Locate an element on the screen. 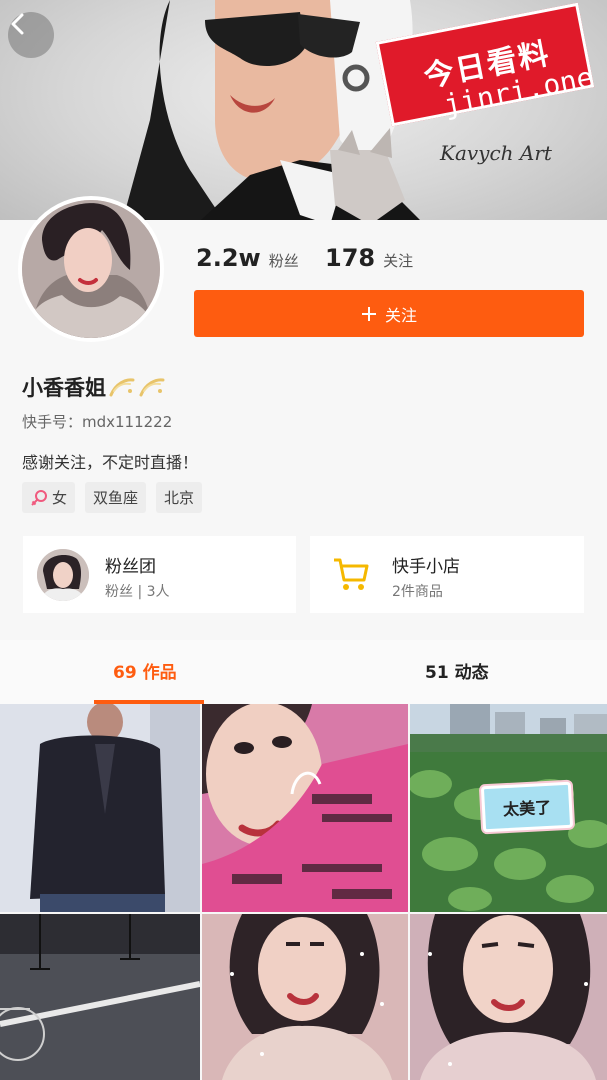  fan-group-title: 粉丝团 is located at coordinates (130, 567).